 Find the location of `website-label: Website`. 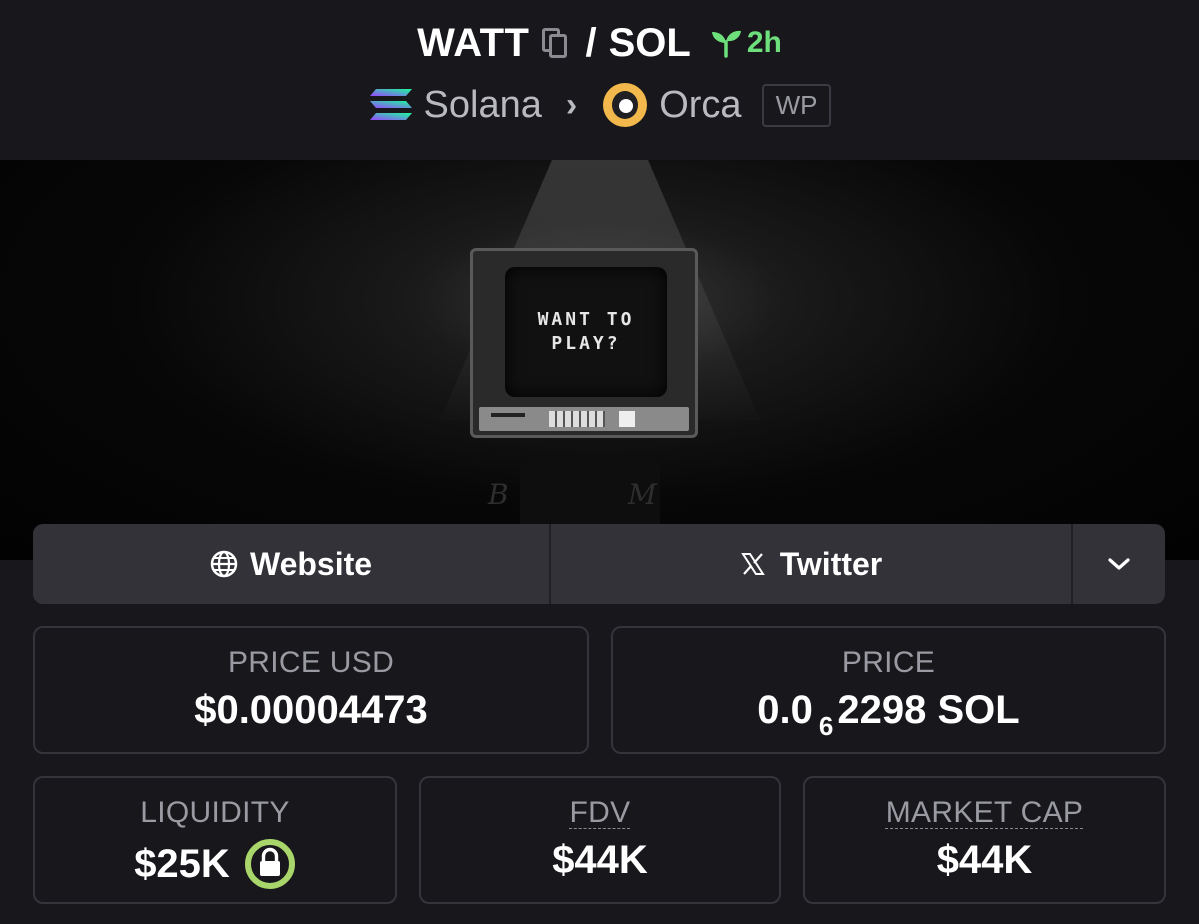

website-label: Website is located at coordinates (311, 563).